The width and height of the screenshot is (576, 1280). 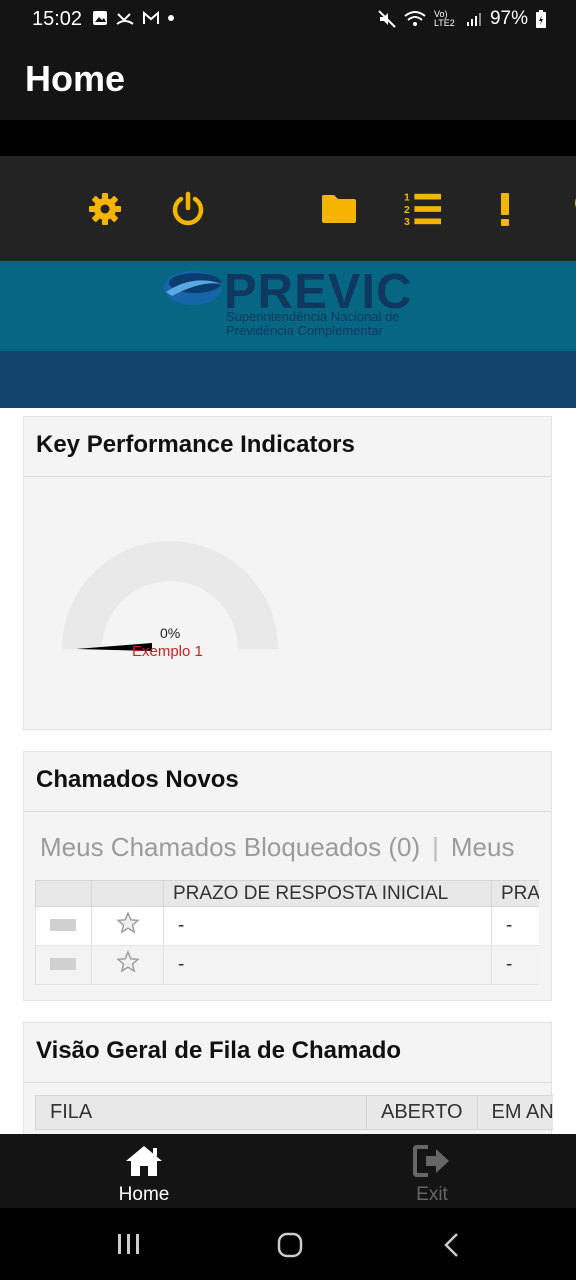 I want to click on home-icon, so click(x=144, y=1161).